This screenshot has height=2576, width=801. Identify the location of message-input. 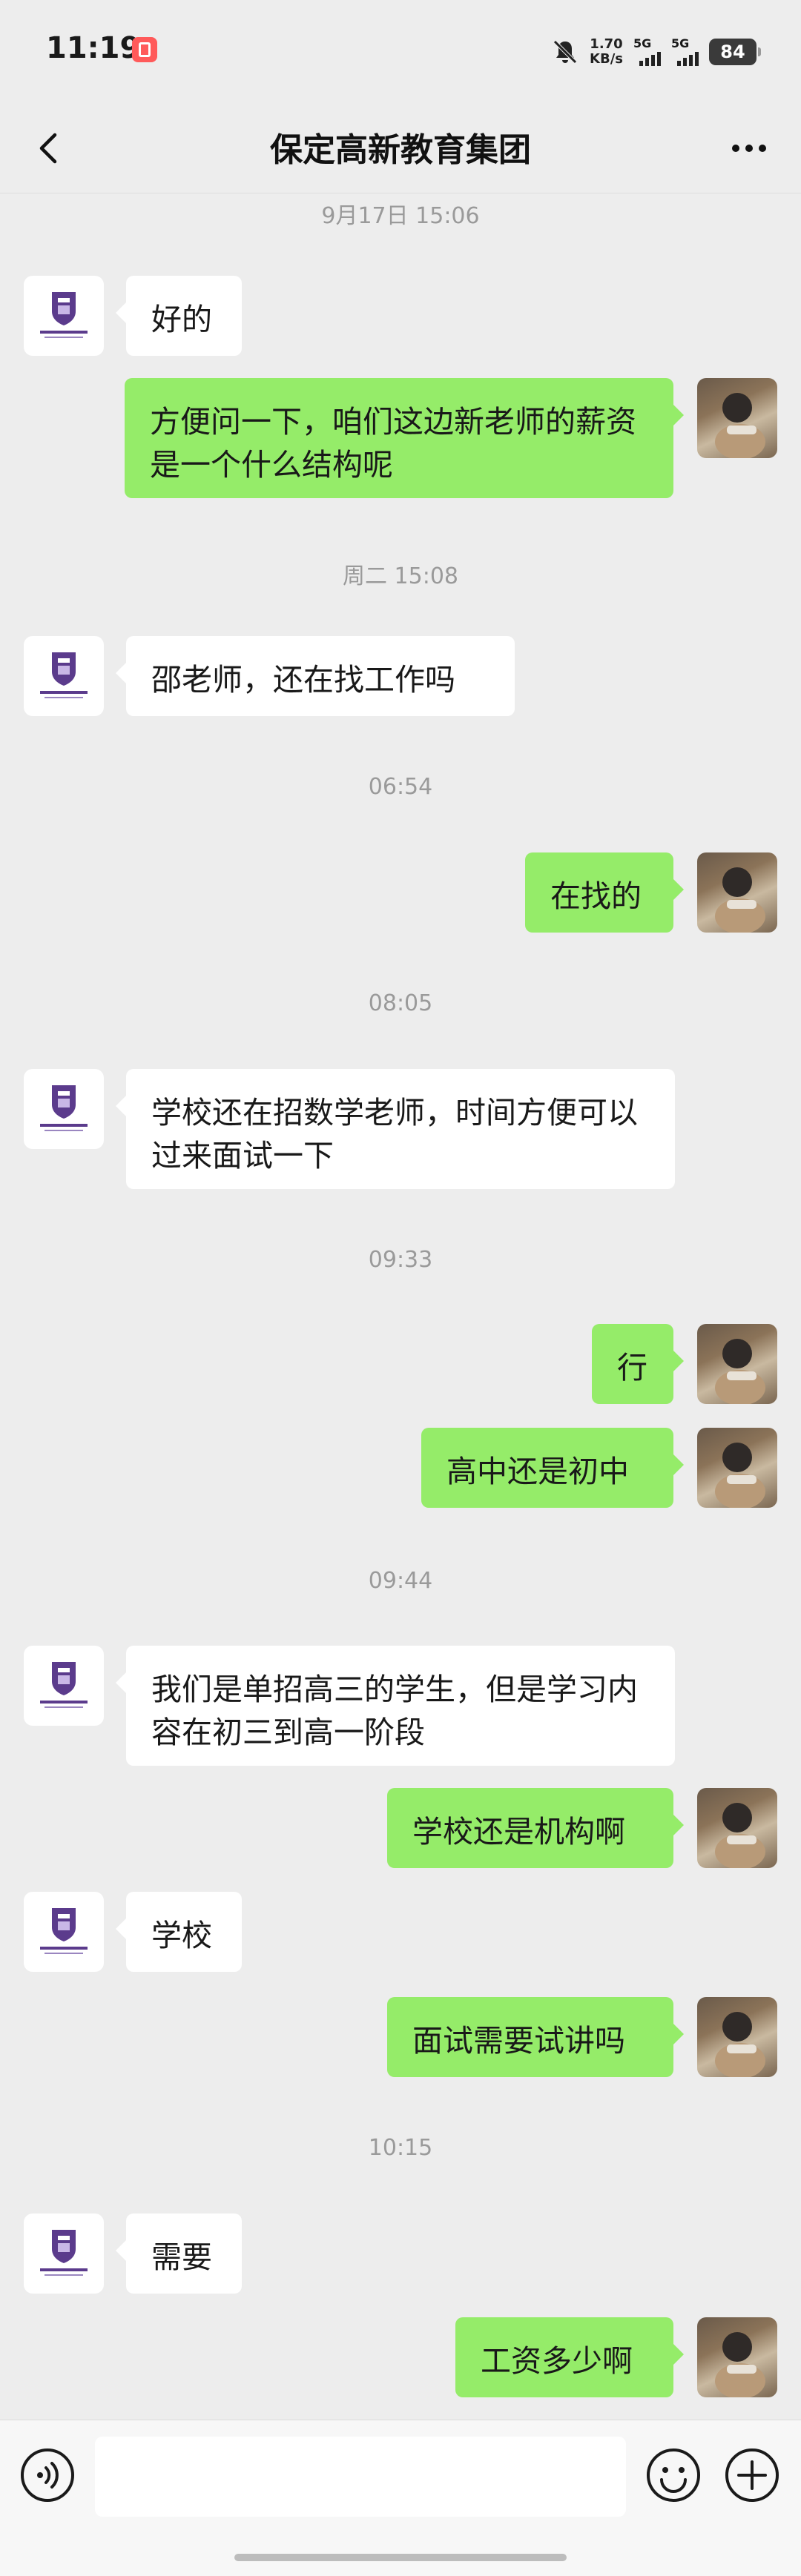
(360, 2477).